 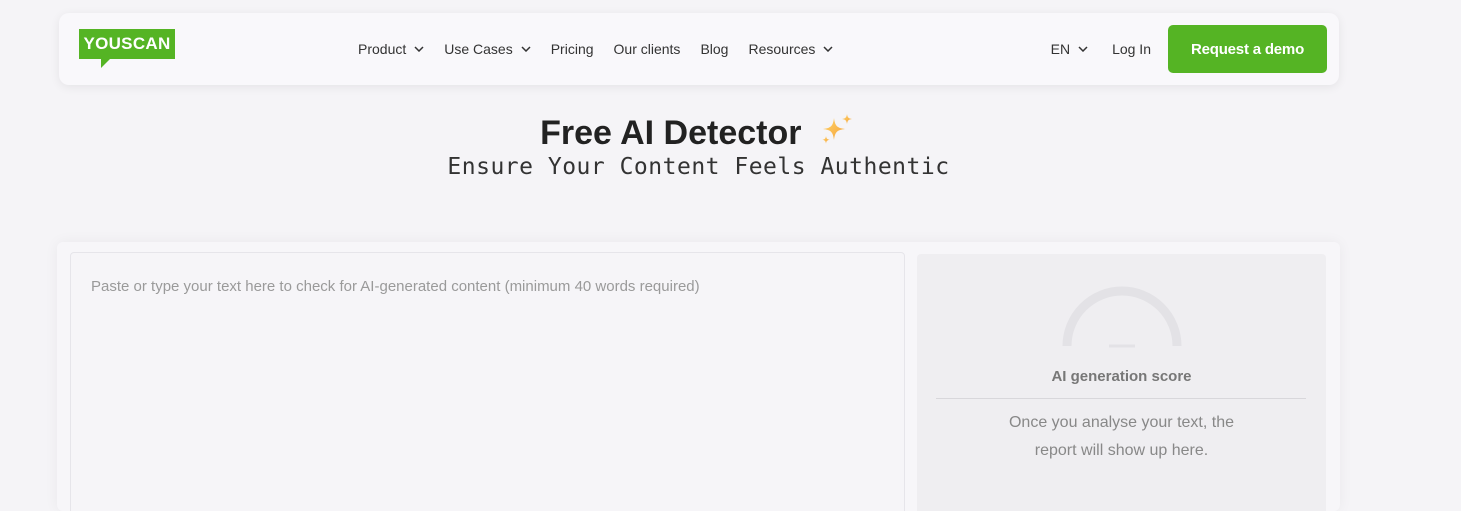 I want to click on score-label: AI generation score, so click(x=1121, y=376).